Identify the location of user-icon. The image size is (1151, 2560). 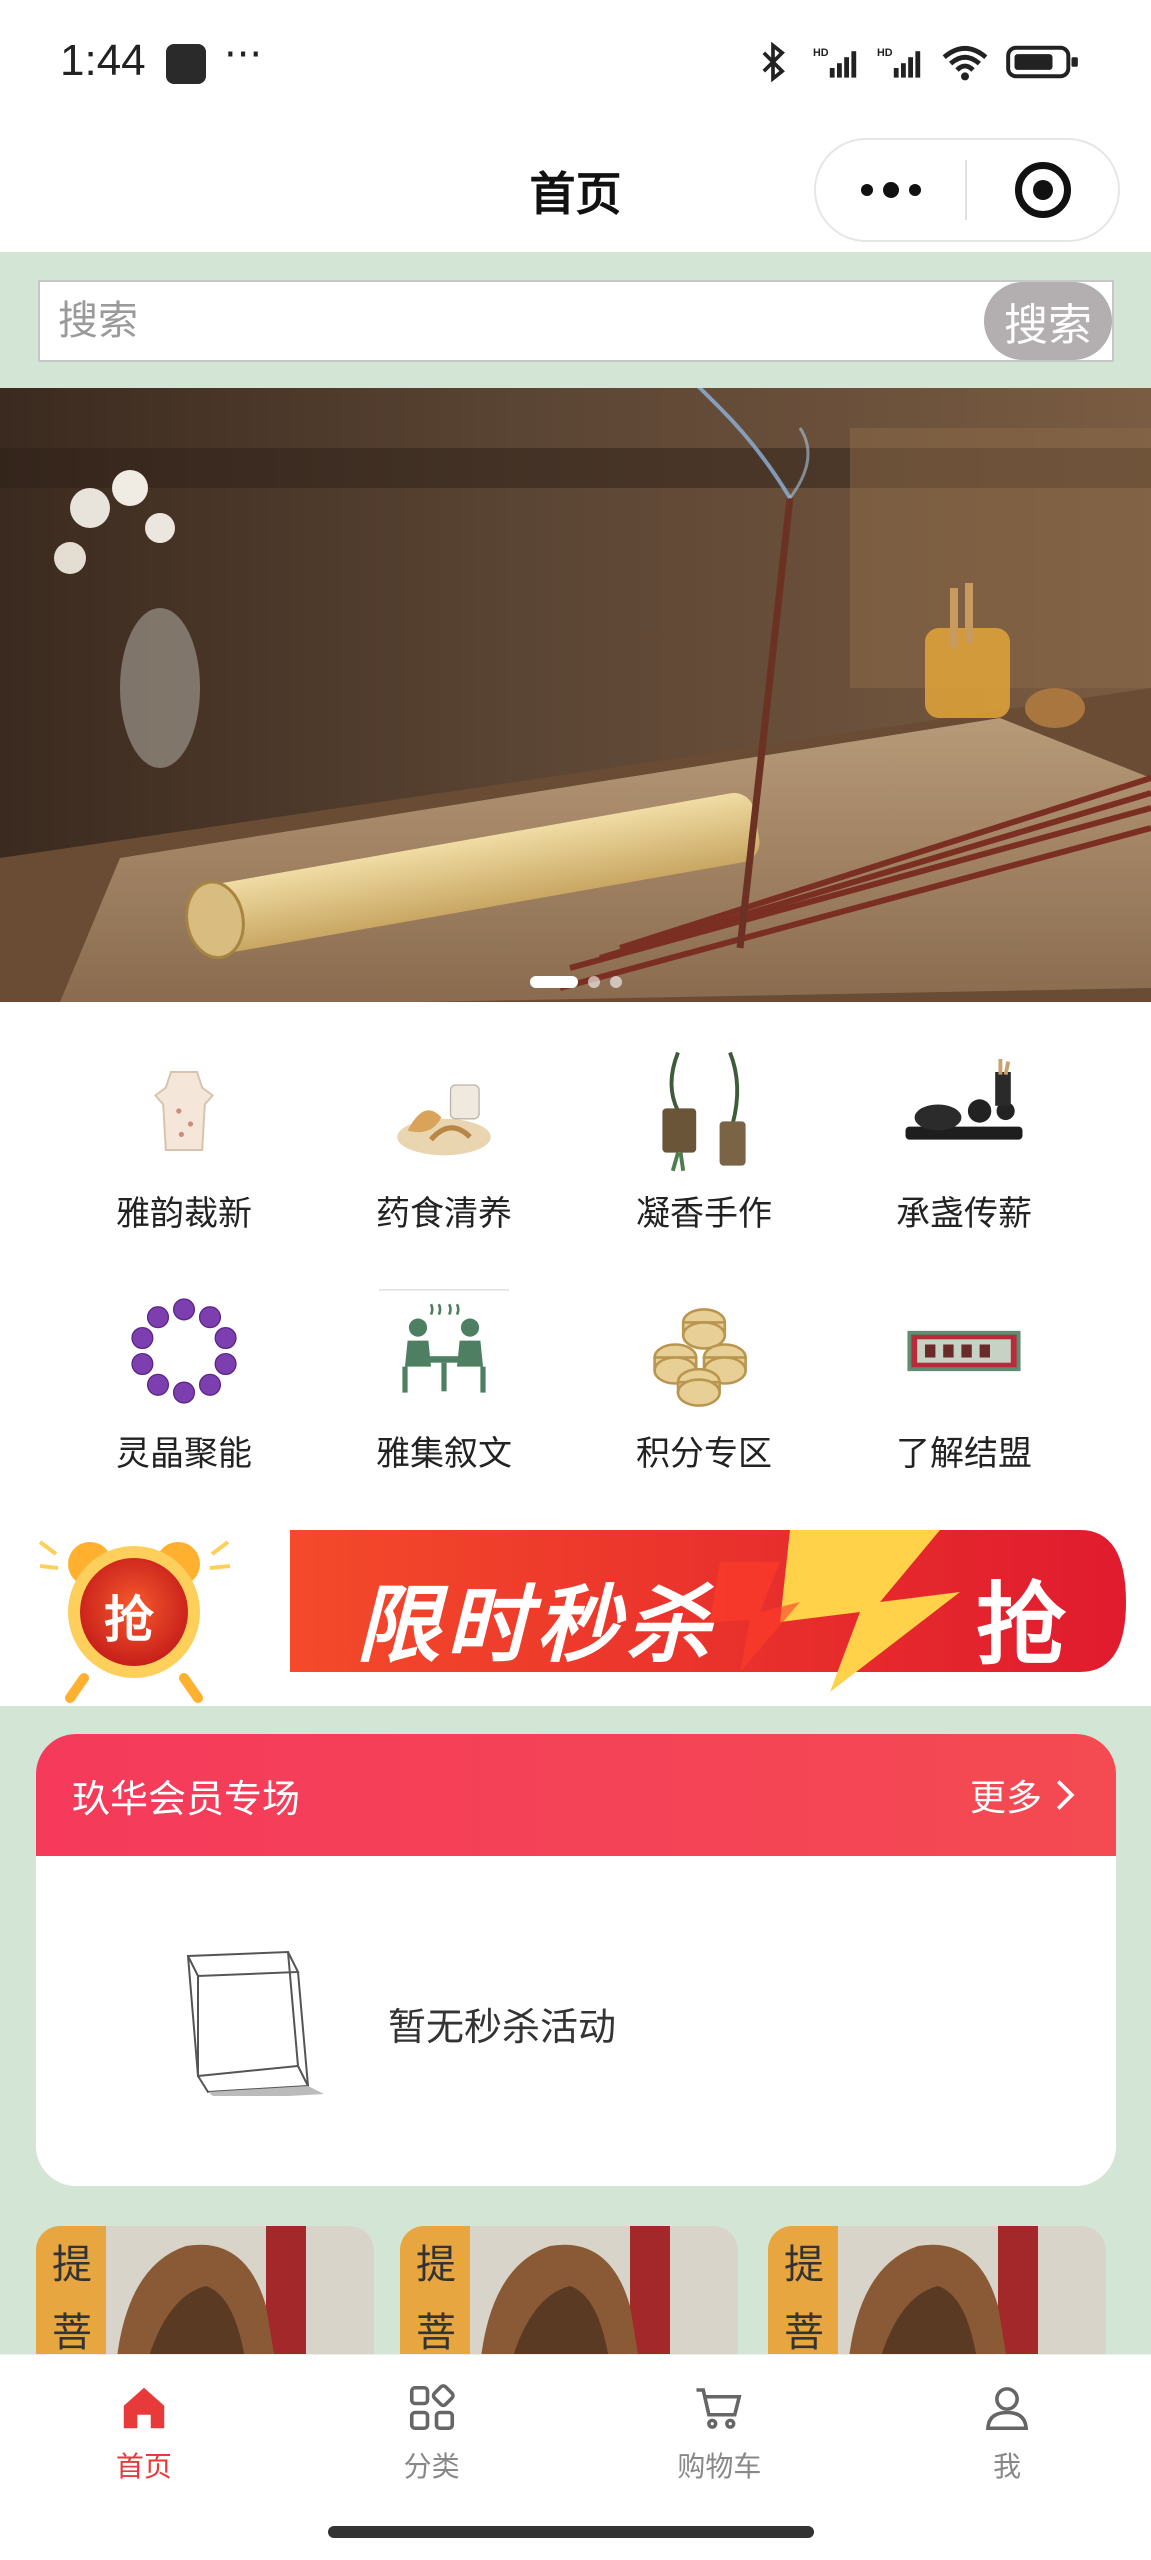
(1007, 2409).